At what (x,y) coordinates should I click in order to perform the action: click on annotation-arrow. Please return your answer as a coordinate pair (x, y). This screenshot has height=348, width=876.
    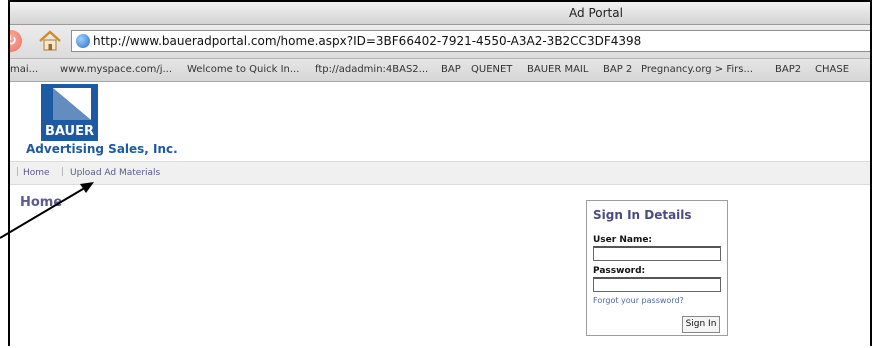
    Looking at the image, I should click on (47, 210).